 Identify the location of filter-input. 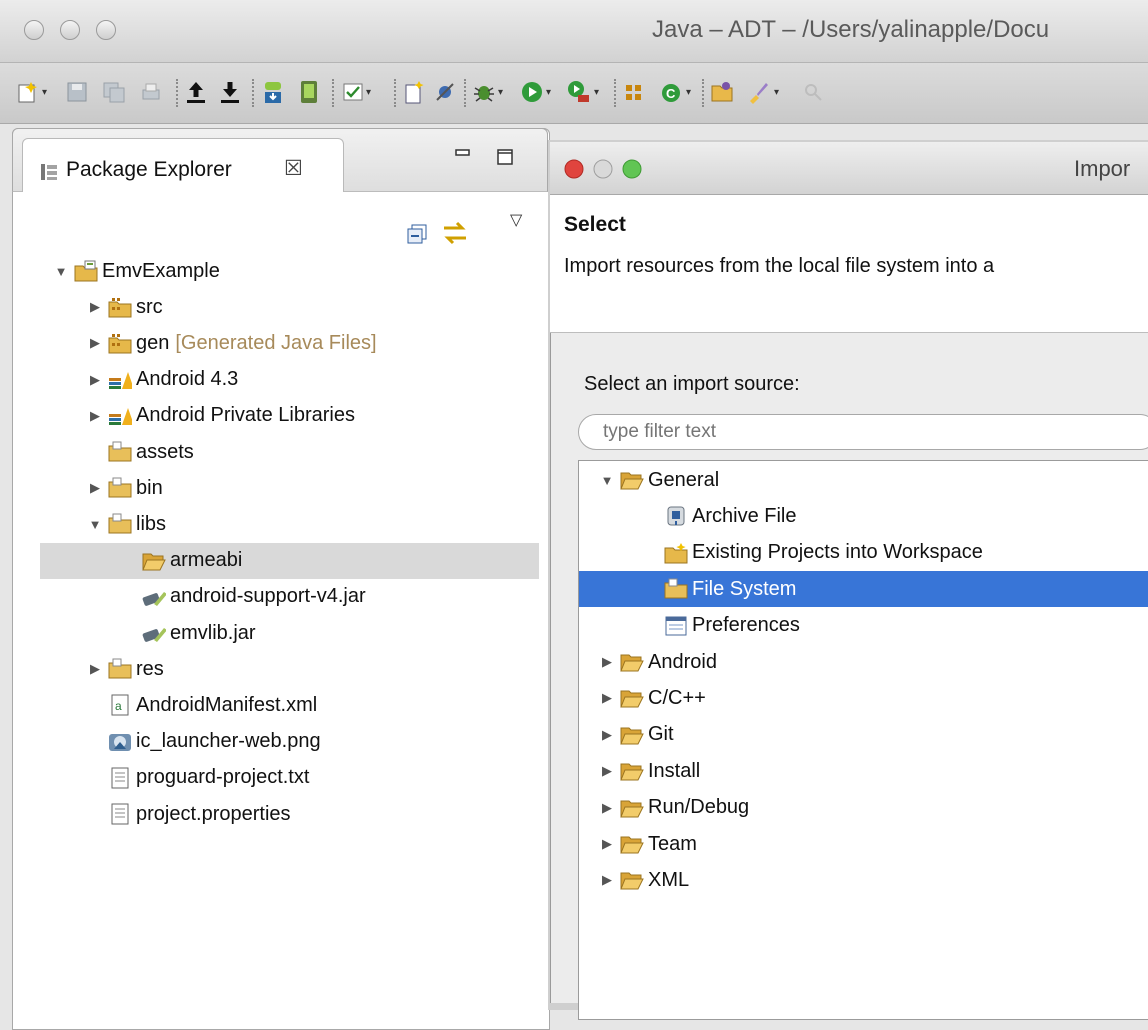
(863, 432).